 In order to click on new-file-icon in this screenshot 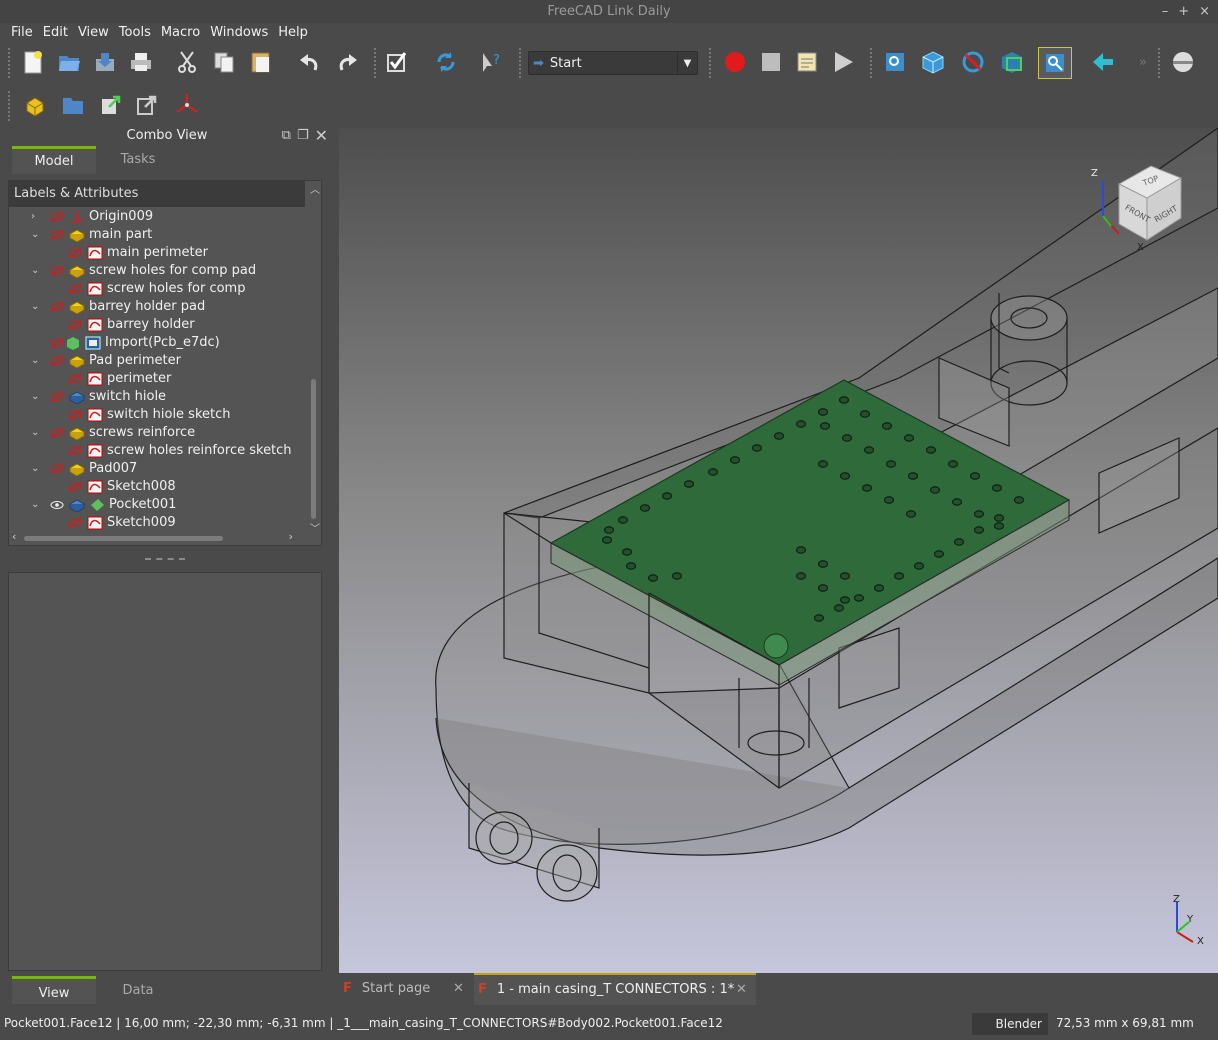, I will do `click(33, 62)`.